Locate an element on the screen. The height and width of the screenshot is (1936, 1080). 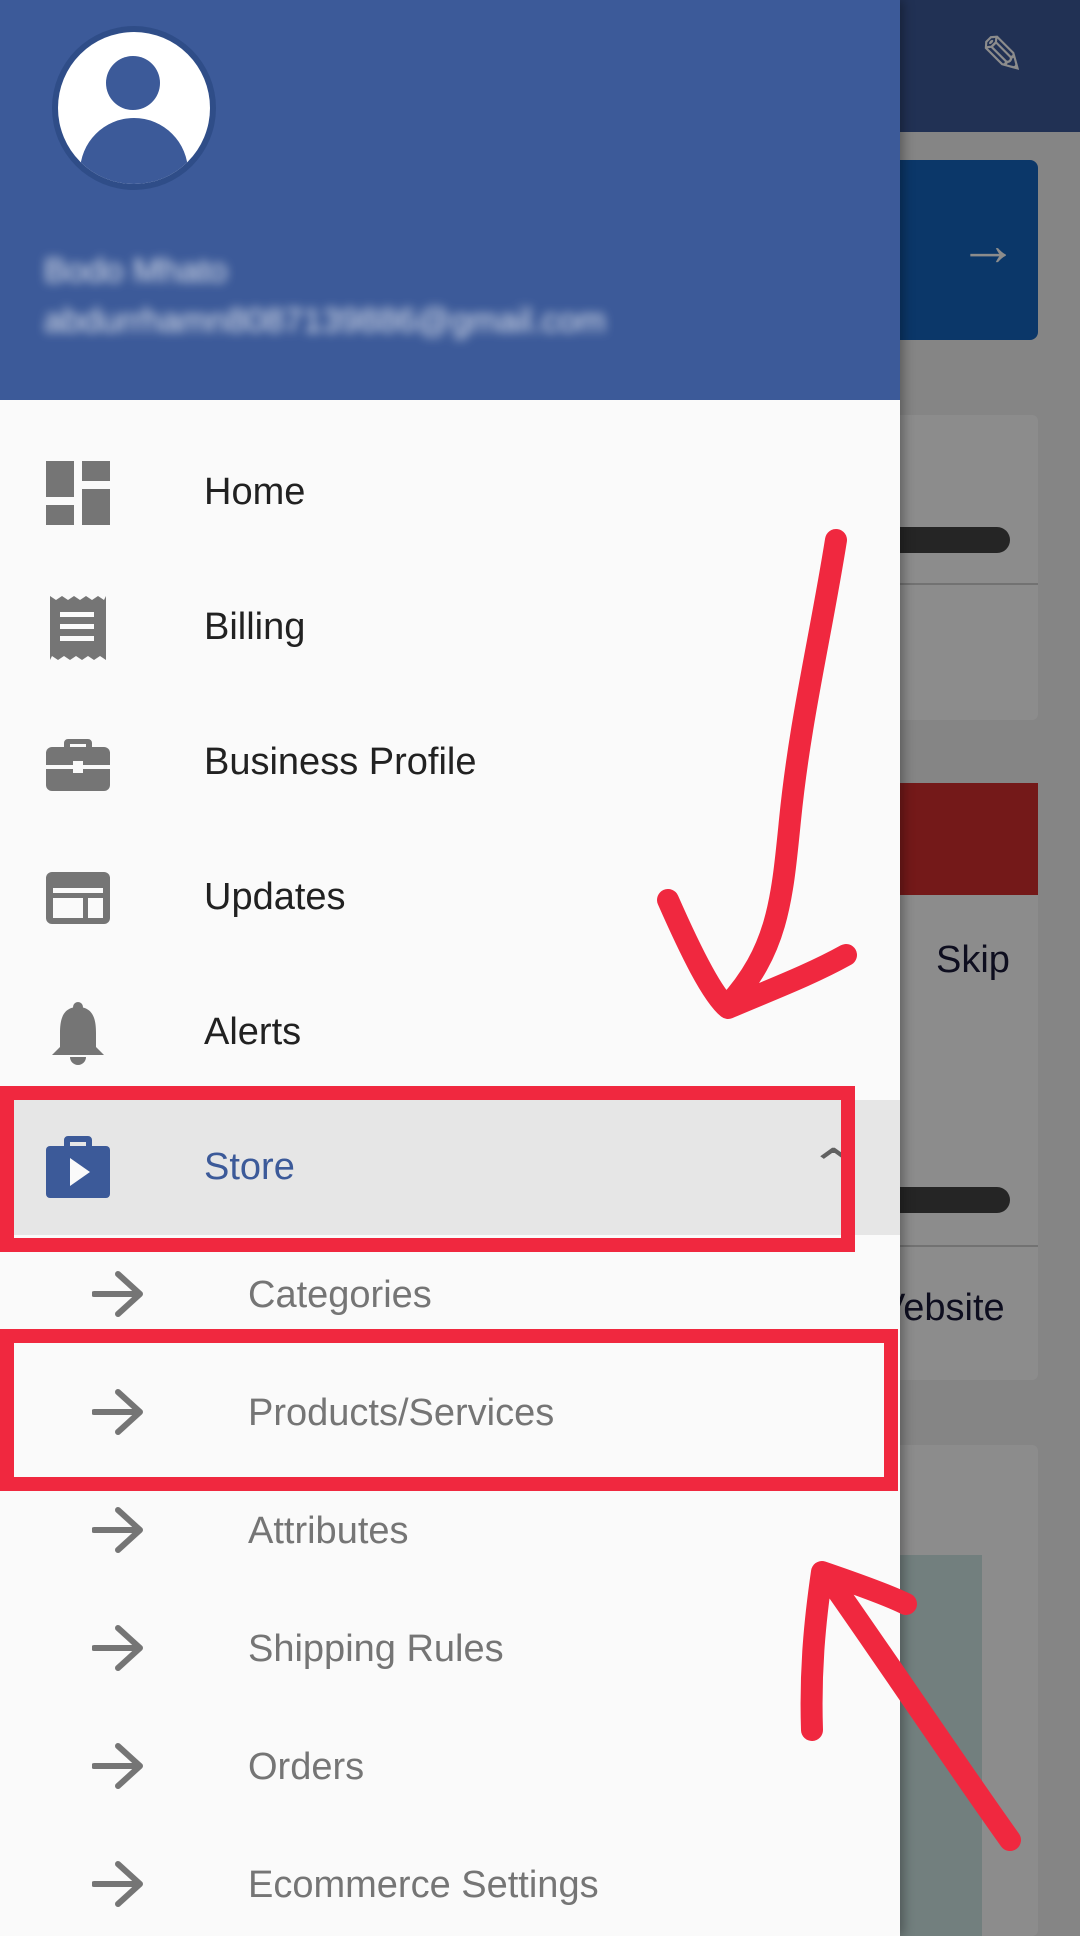
menu-item-billing: Billing is located at coordinates (450, 627).